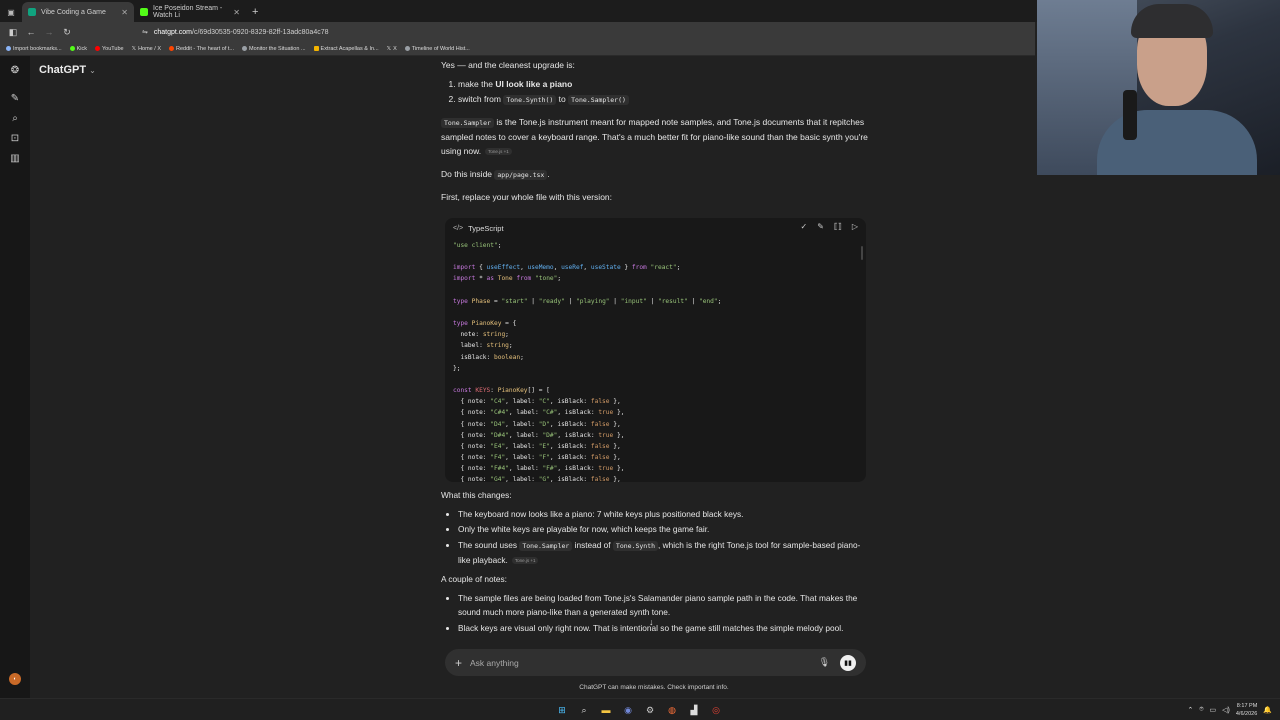 This screenshot has width=1280, height=720. I want to click on tab-ice-poseidon: Ice Poseidon Stream - Watch Li ✕, so click(190, 12).